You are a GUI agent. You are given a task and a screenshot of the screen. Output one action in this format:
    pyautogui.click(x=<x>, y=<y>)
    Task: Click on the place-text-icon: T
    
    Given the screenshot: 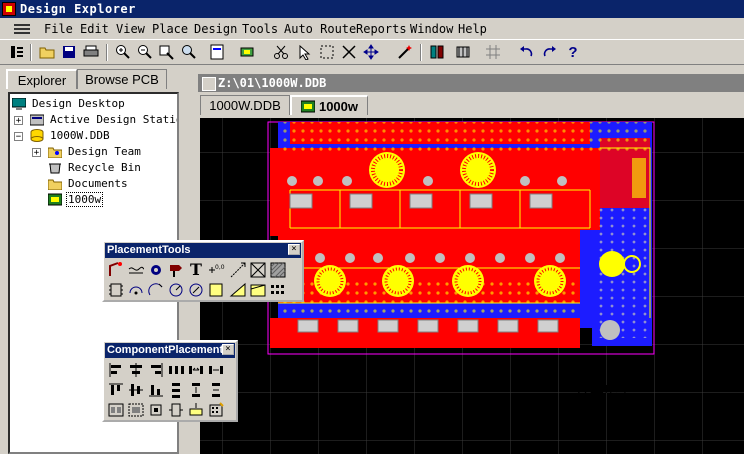 What is the action you would take?
    pyautogui.click(x=196, y=270)
    